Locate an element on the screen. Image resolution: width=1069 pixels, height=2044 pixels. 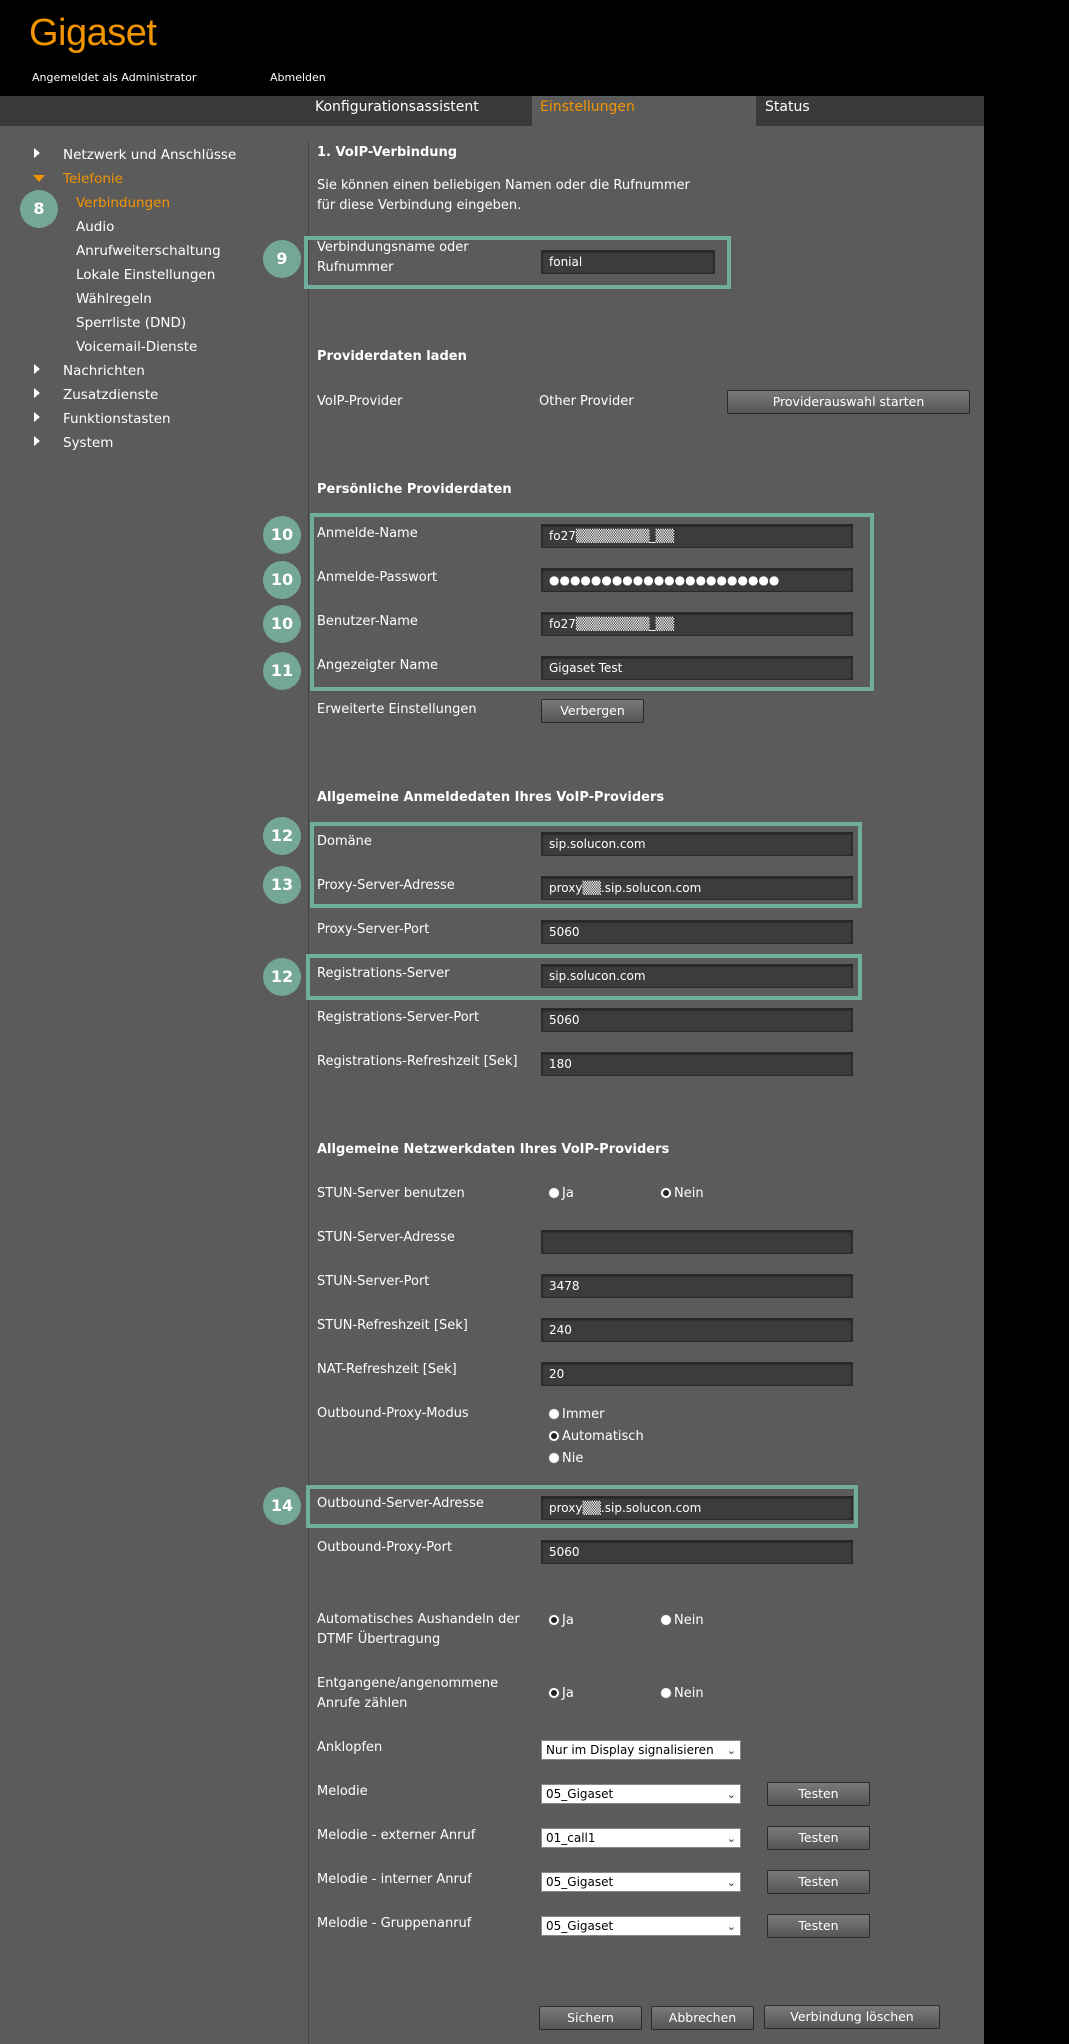
sidebar-item-anrufweiterschaltung: Anrufweiterschaltung is located at coordinates (148, 251).